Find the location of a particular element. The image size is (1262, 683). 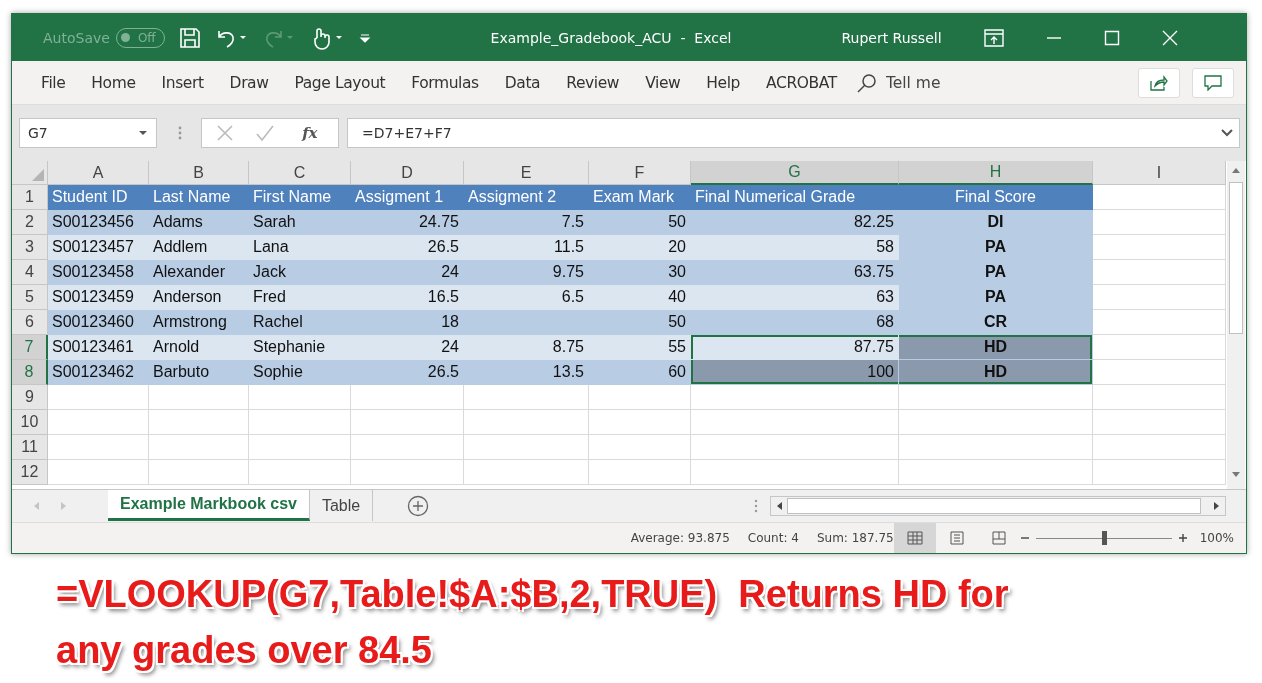

row-header: 1 is located at coordinates (30, 197).